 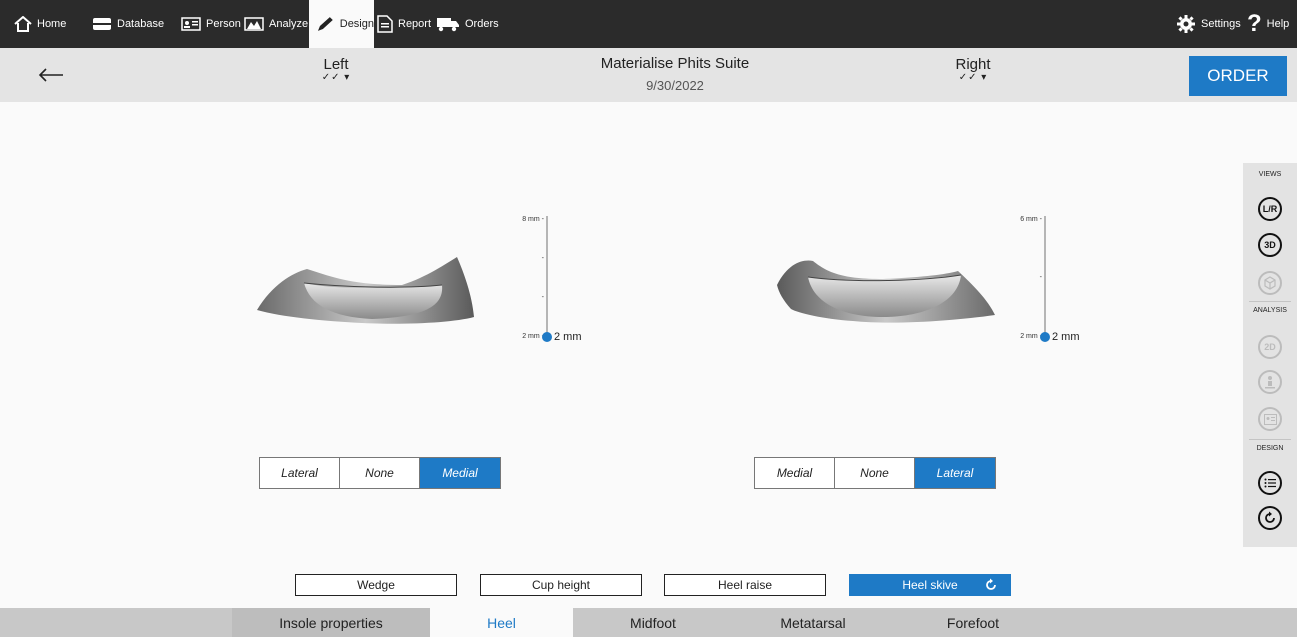 I want to click on nav-settings-label: Settings, so click(x=1221, y=24).